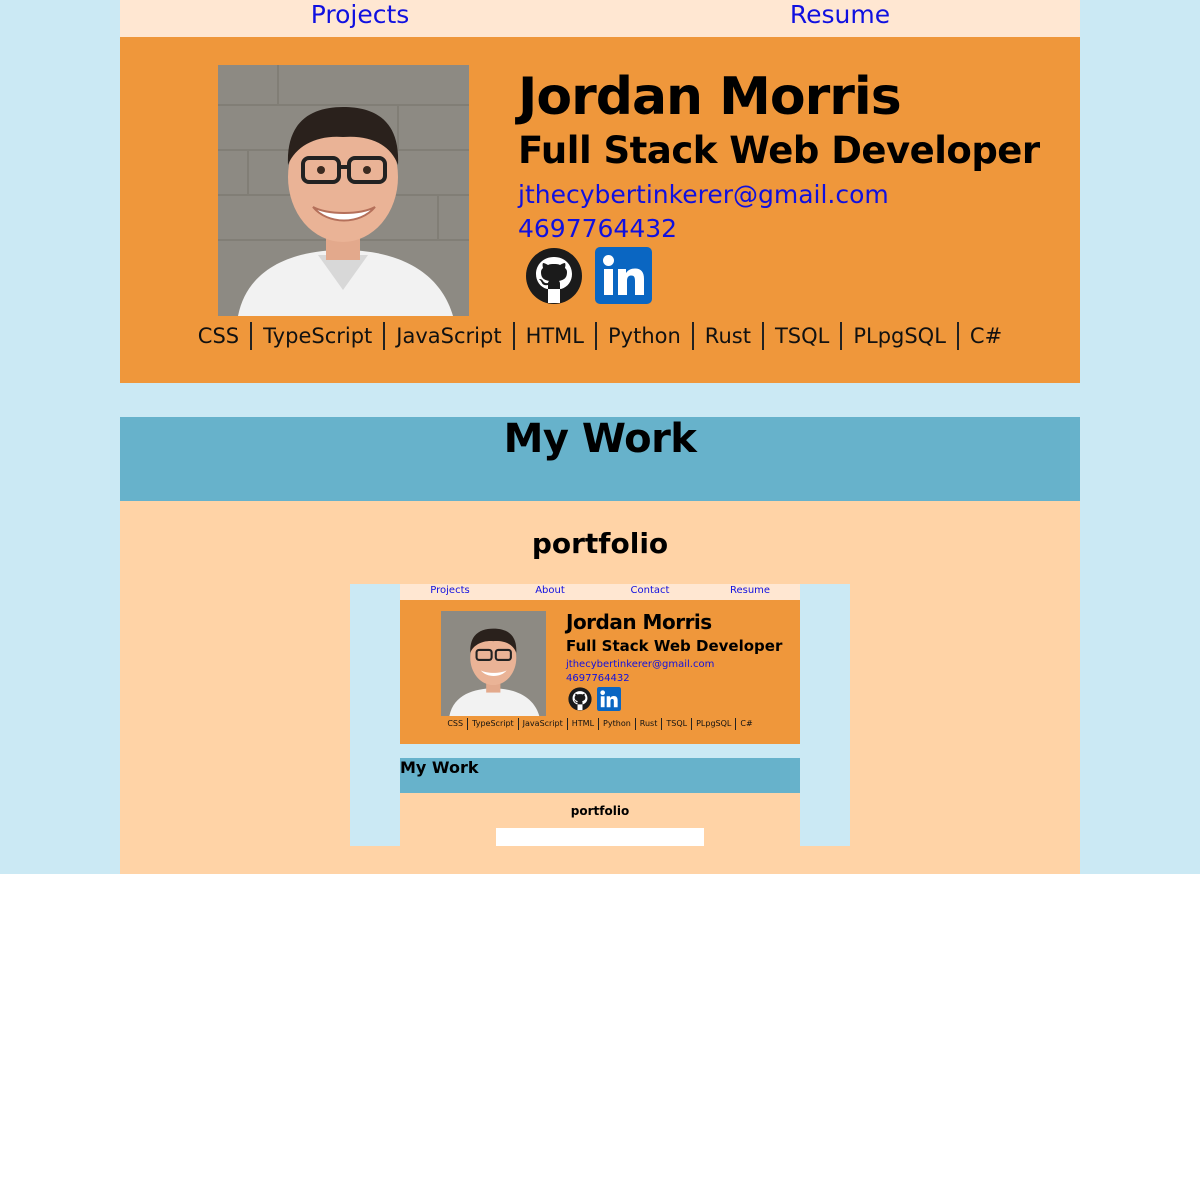 The width and height of the screenshot is (1200, 1200). What do you see at coordinates (600, 543) in the screenshot?
I see `project-title: portfolio` at bounding box center [600, 543].